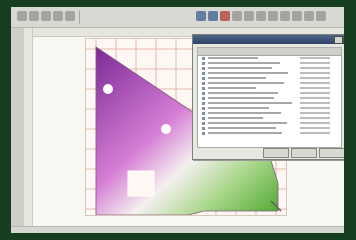  I want to click on dialog-cancel-button, so click(304, 153).